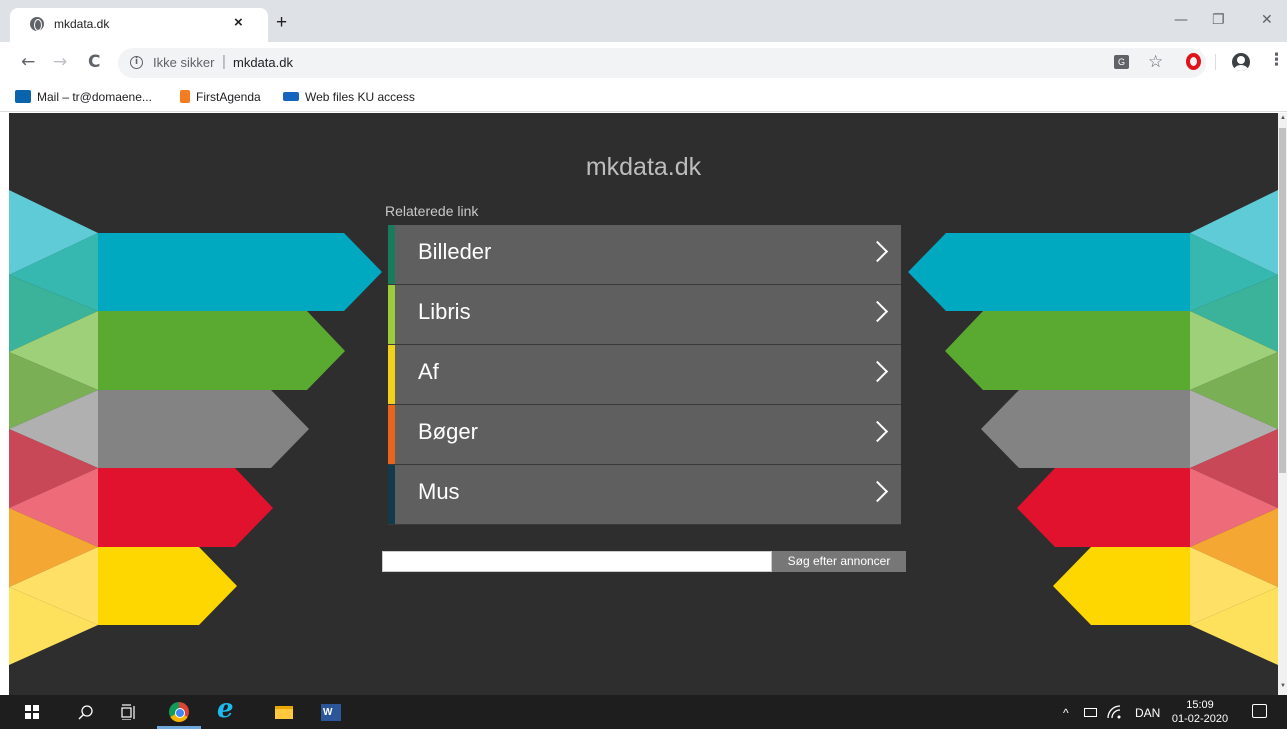 The height and width of the screenshot is (729, 1287). I want to click on bookmark-star-icon: ☆, so click(1155, 62).